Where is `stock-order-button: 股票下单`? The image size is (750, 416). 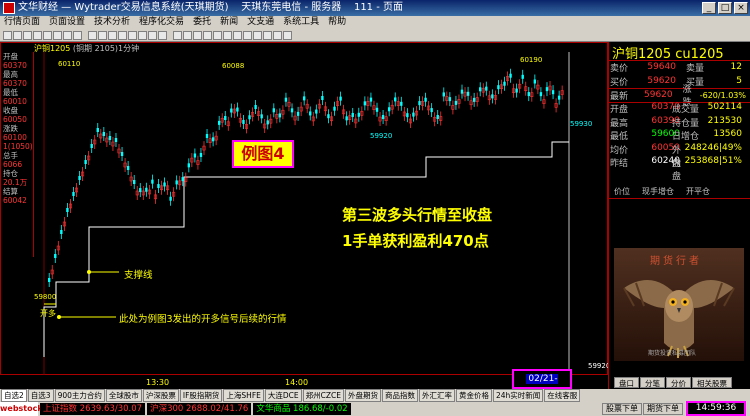
stock-order-button: 股票下单 is located at coordinates (622, 409).